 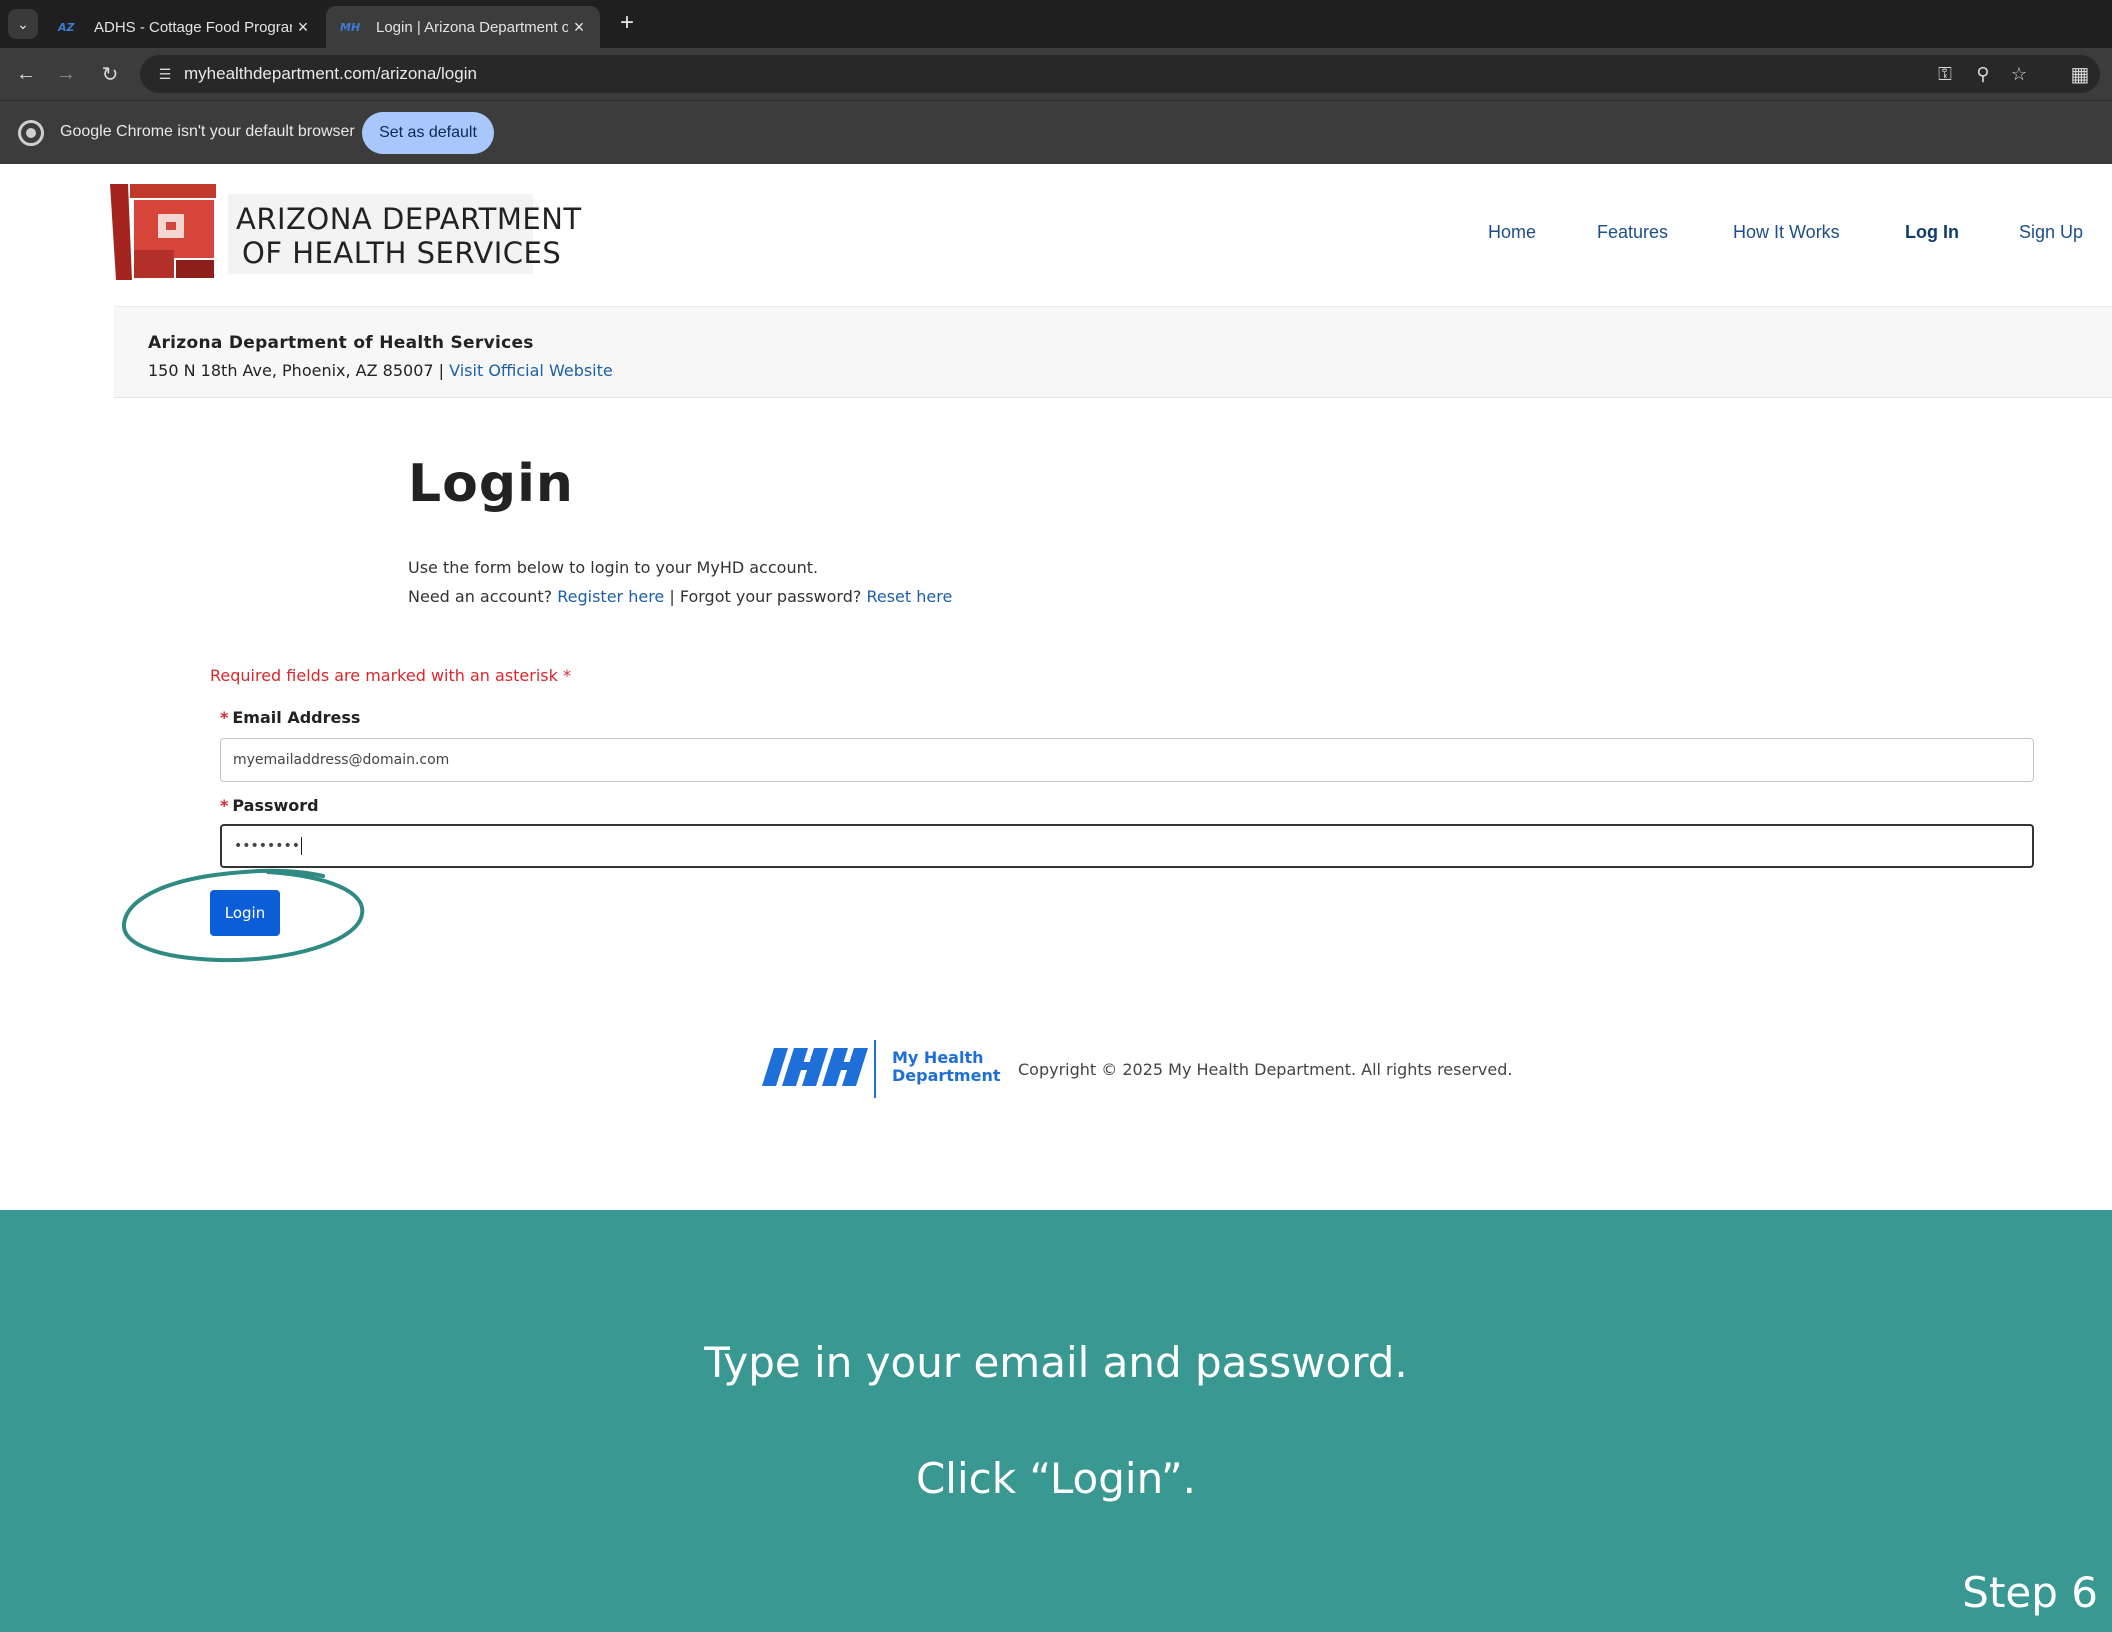 What do you see at coordinates (2019, 74) in the screenshot?
I see `bookmark-star-icon: ☆` at bounding box center [2019, 74].